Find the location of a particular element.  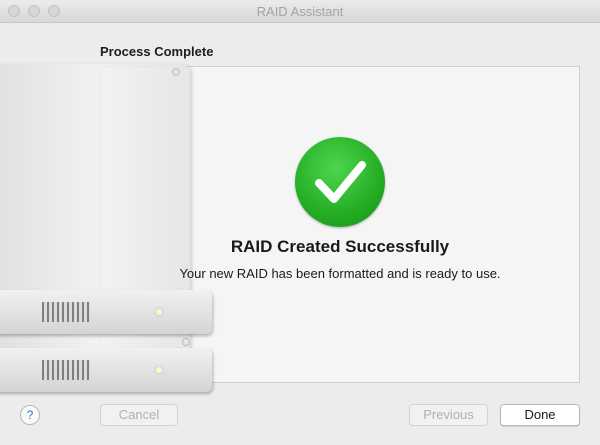

window-title: RAID Assistant is located at coordinates (300, 11).